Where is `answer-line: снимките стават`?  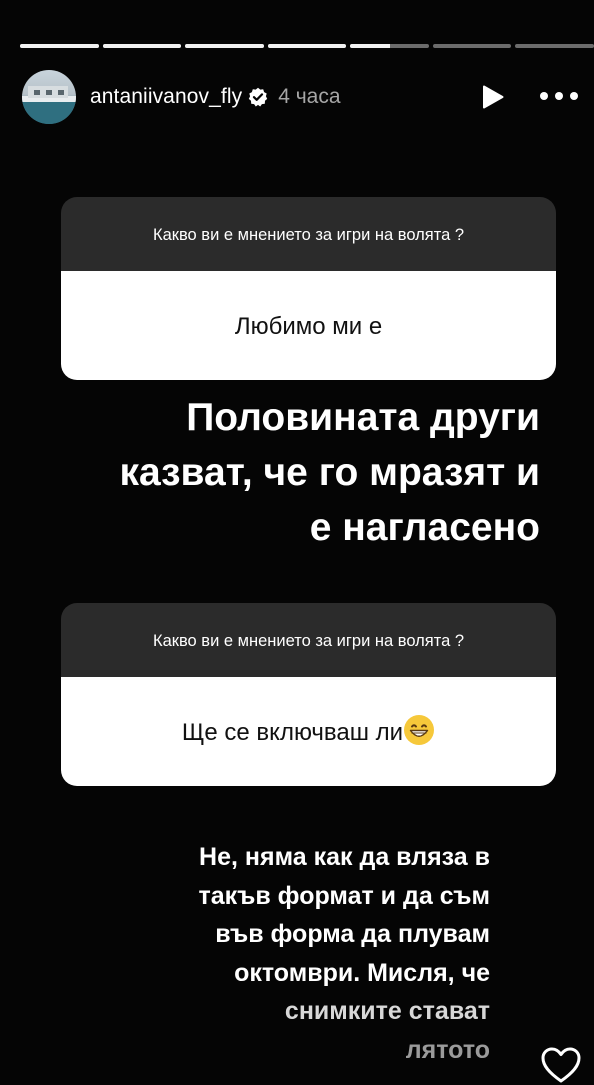
answer-line: снимките стават is located at coordinates (387, 1011).